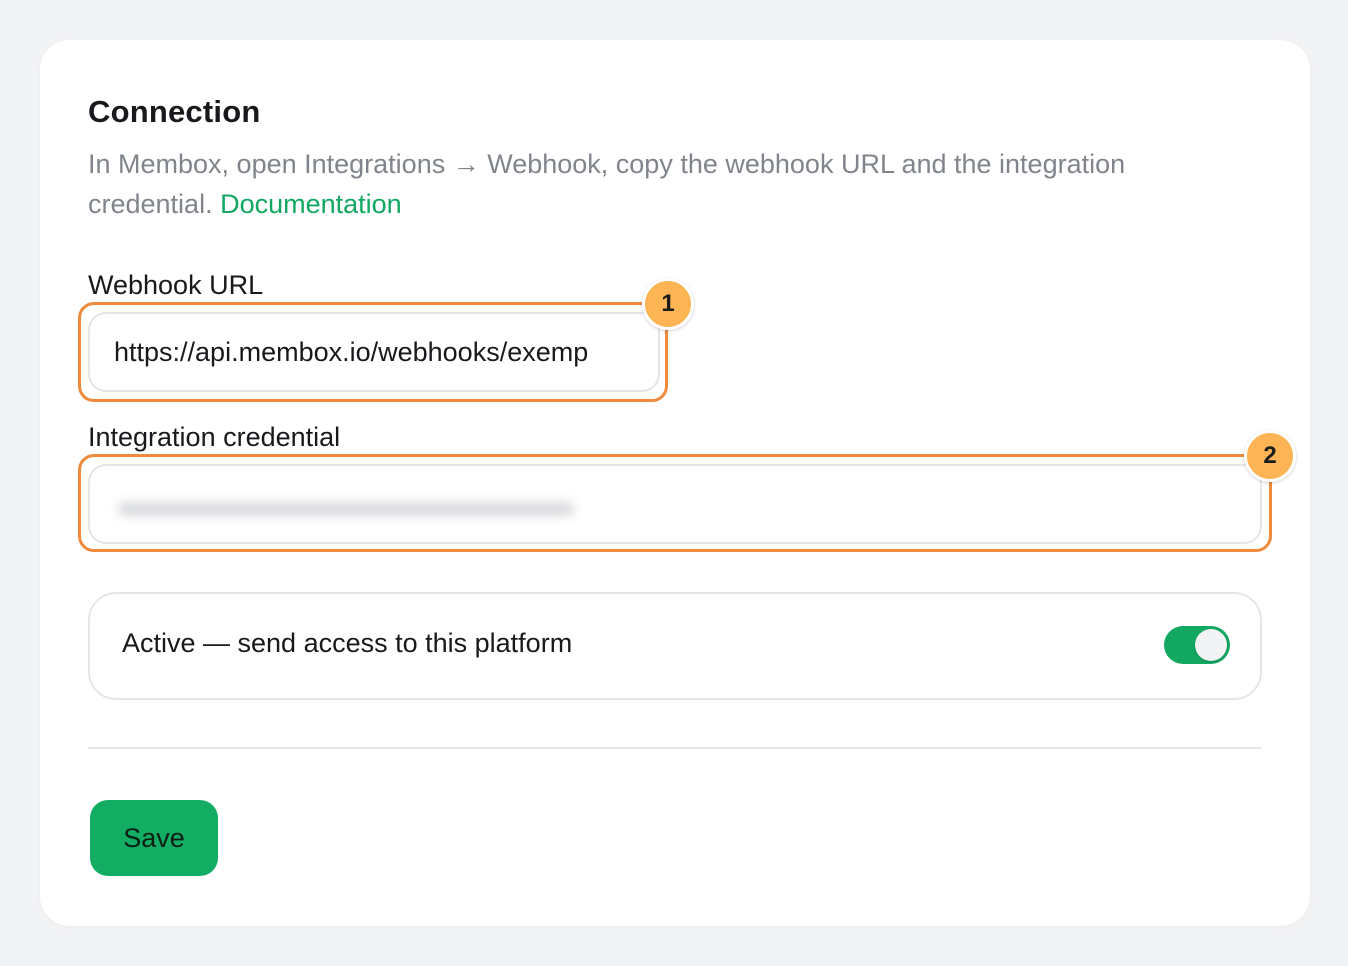 Image resolution: width=1348 pixels, height=966 pixels. Describe the element at coordinates (351, 351) in the screenshot. I see `webhook-url-value: https://api.membox.io/webhooks/exemp` at that location.